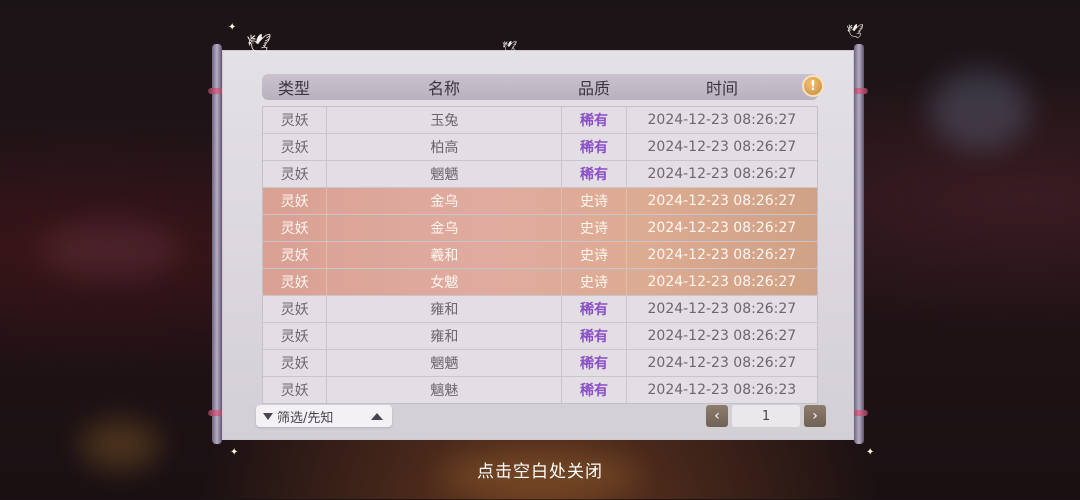 The height and width of the screenshot is (500, 1080). I want to click on header-quality: 品质, so click(593, 88).